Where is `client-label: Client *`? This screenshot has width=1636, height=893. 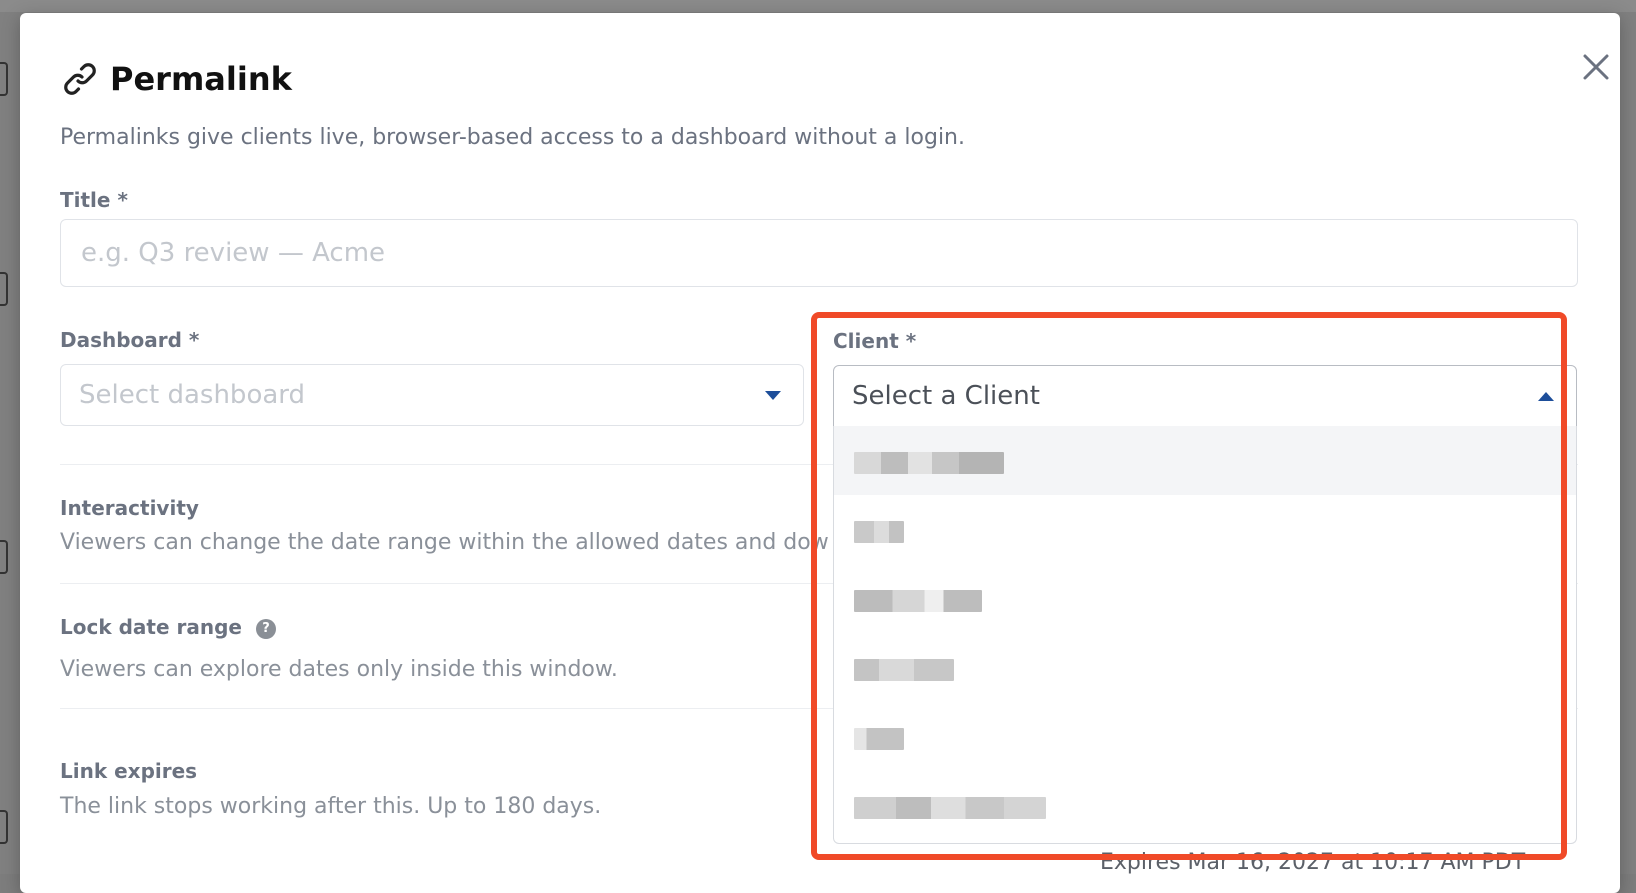 client-label: Client * is located at coordinates (875, 341).